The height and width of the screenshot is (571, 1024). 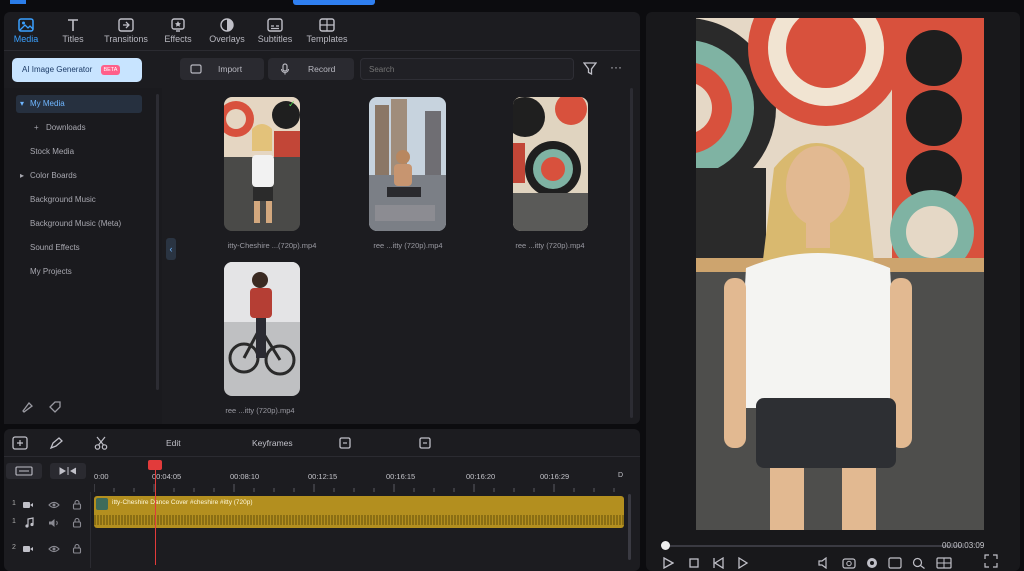 I want to click on filter-icon, so click(x=590, y=68).